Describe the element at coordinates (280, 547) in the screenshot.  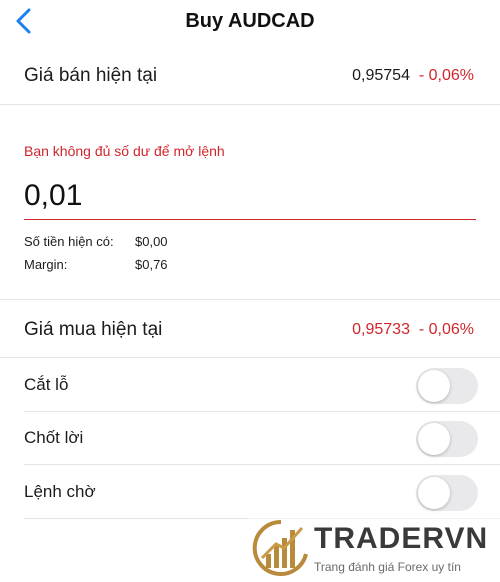
I see `tradervn-logo-icon` at that location.